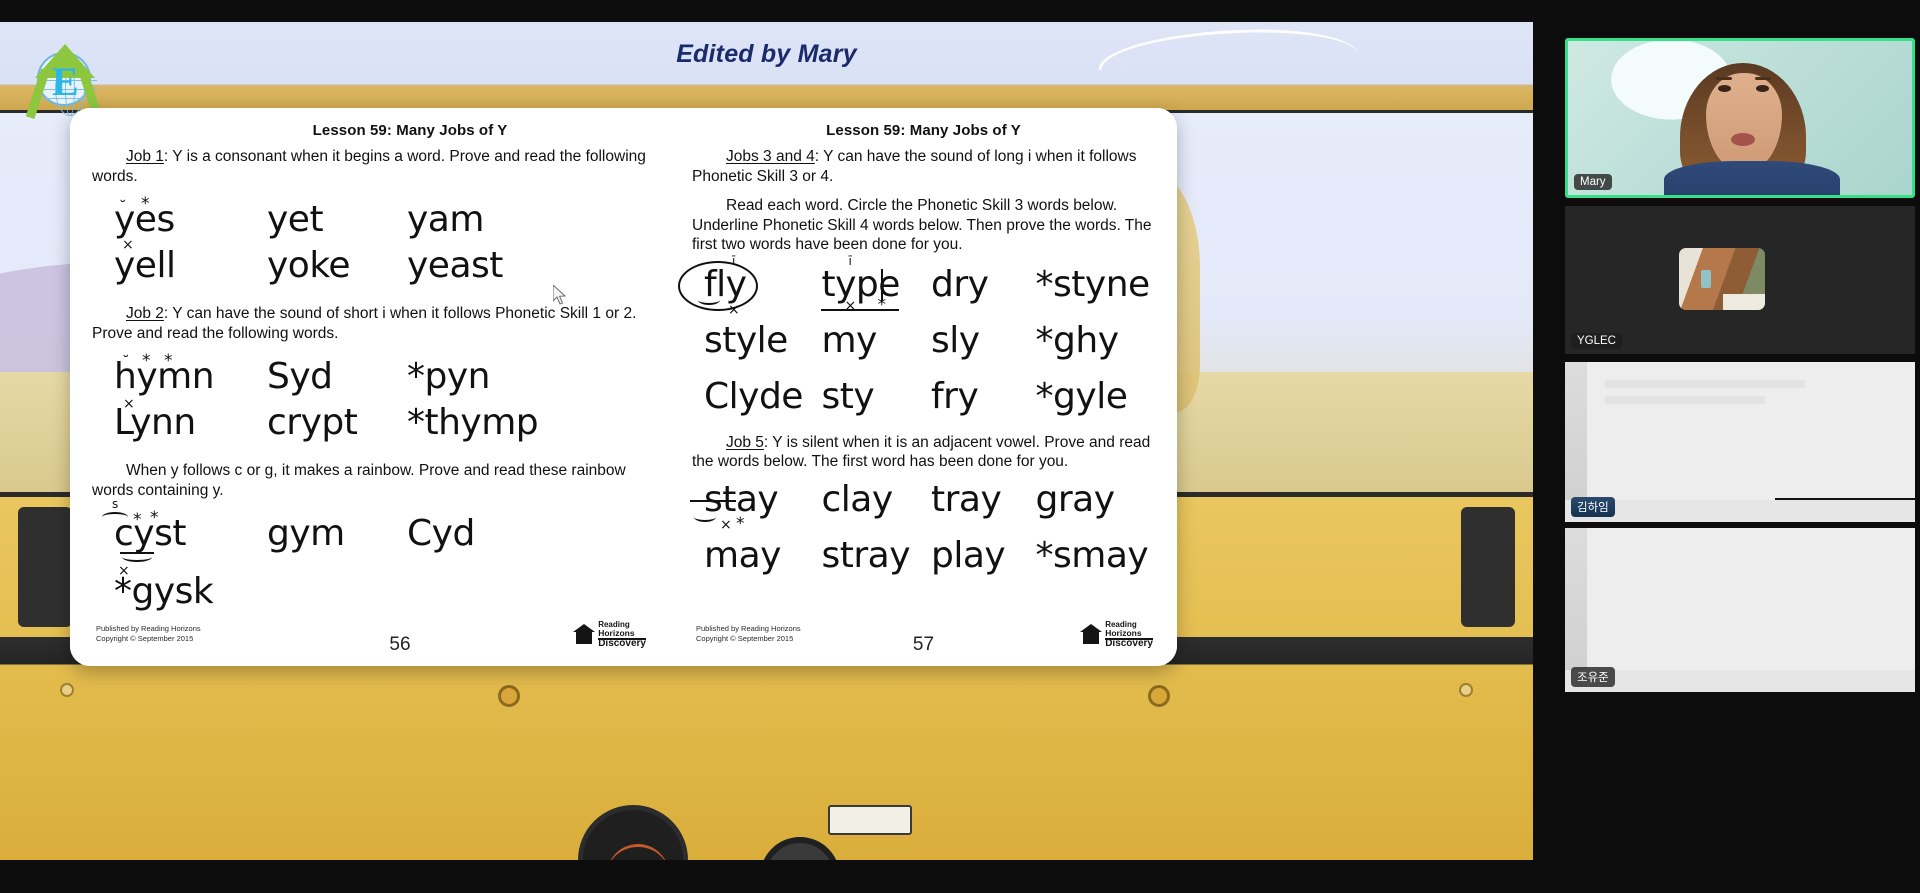 Image resolution: width=1920 pixels, height=893 pixels. I want to click on dash-knob-right, so click(1159, 696).